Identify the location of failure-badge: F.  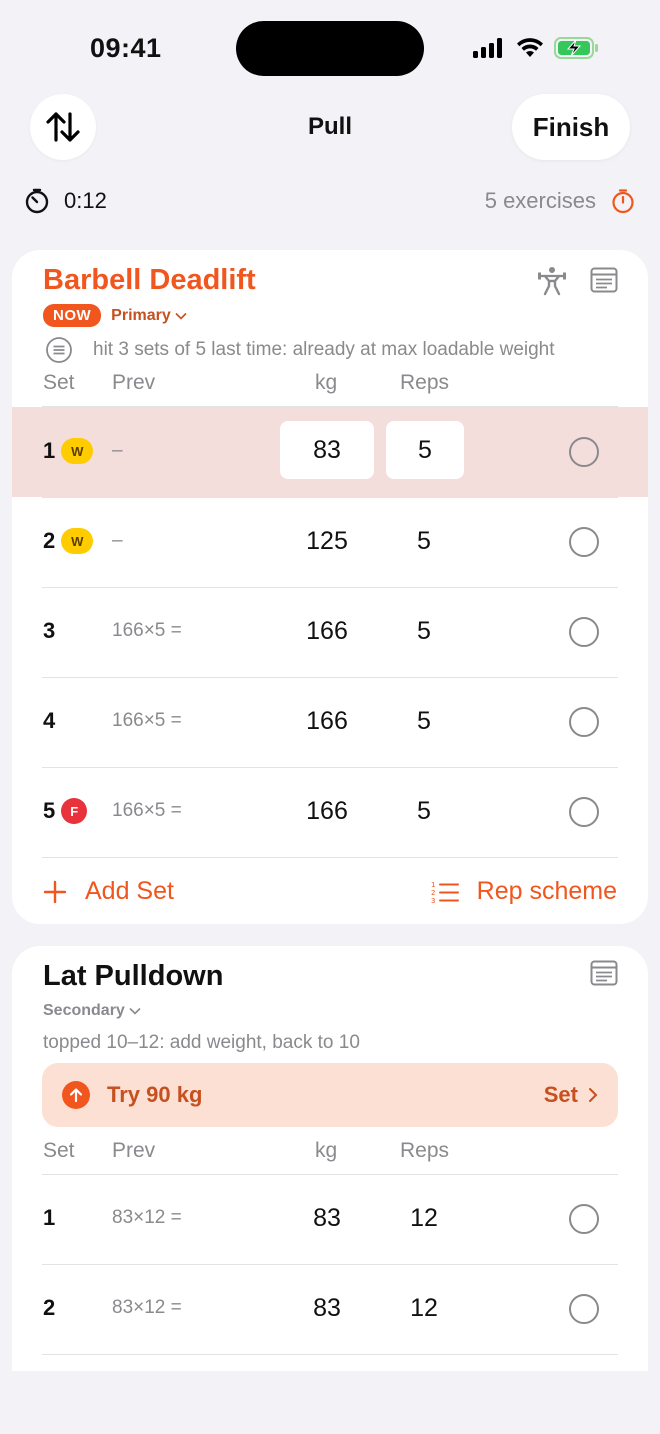
(74, 811).